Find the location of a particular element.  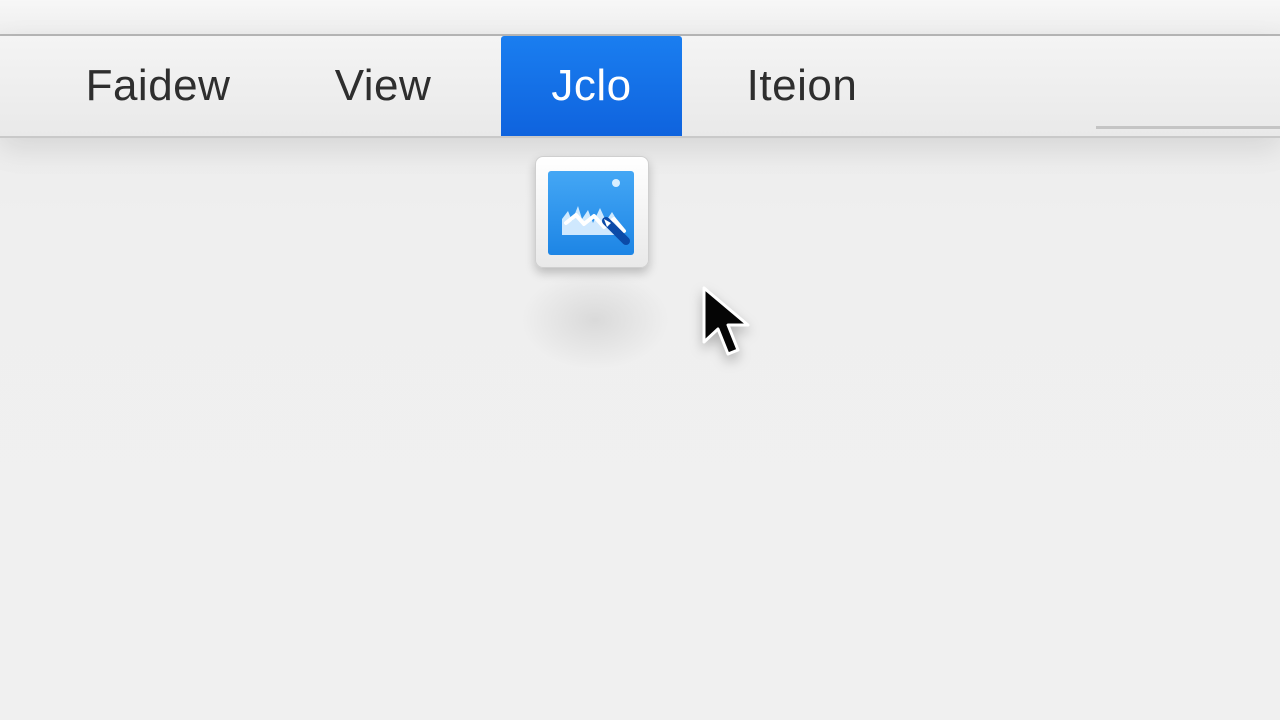

dropdown-shadow is located at coordinates (595, 320).